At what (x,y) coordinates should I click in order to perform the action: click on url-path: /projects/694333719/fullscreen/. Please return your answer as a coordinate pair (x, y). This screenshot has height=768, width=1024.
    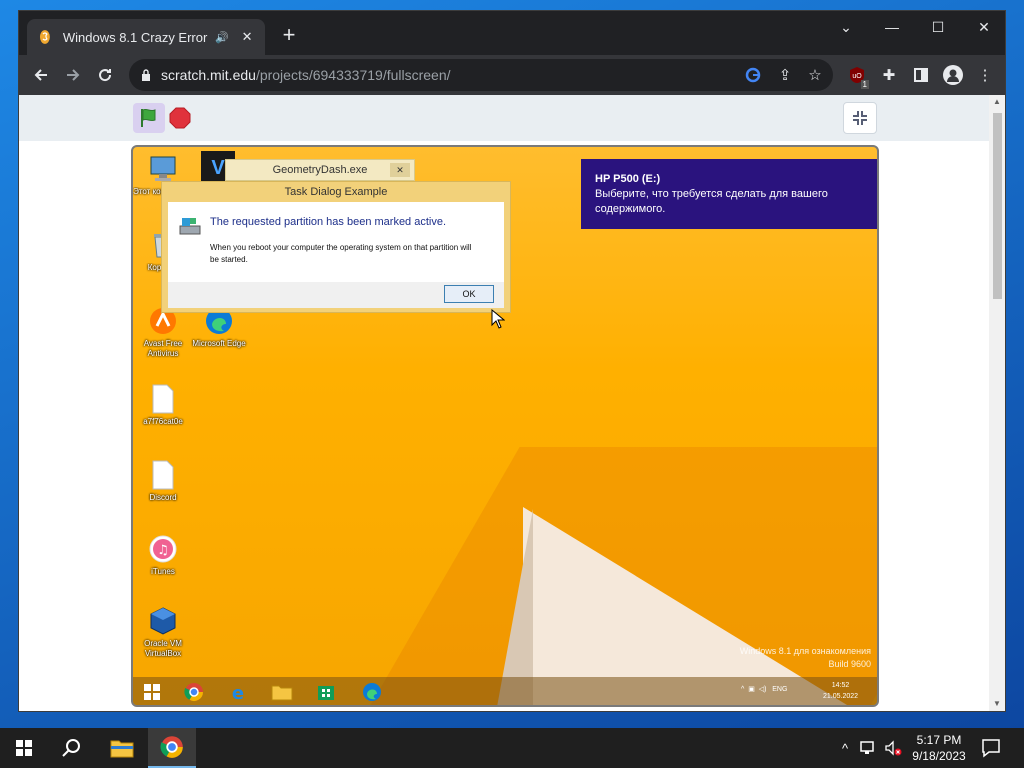
    Looking at the image, I should click on (353, 75).